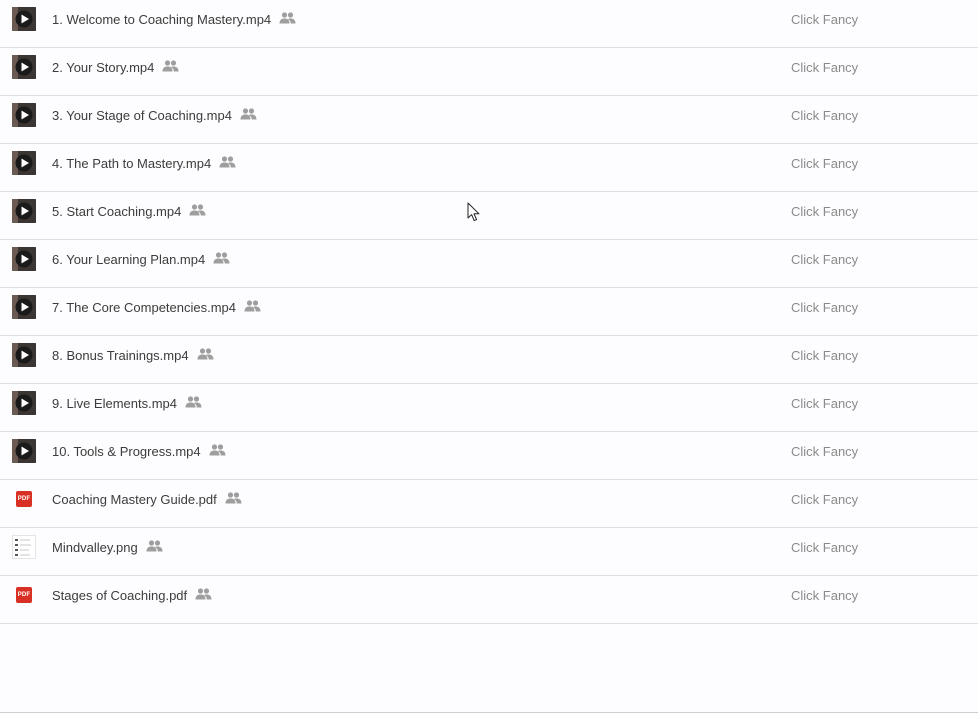  What do you see at coordinates (489, 456) in the screenshot?
I see `file-row: 10. Tools & Progress.mp4 Click Fancy` at bounding box center [489, 456].